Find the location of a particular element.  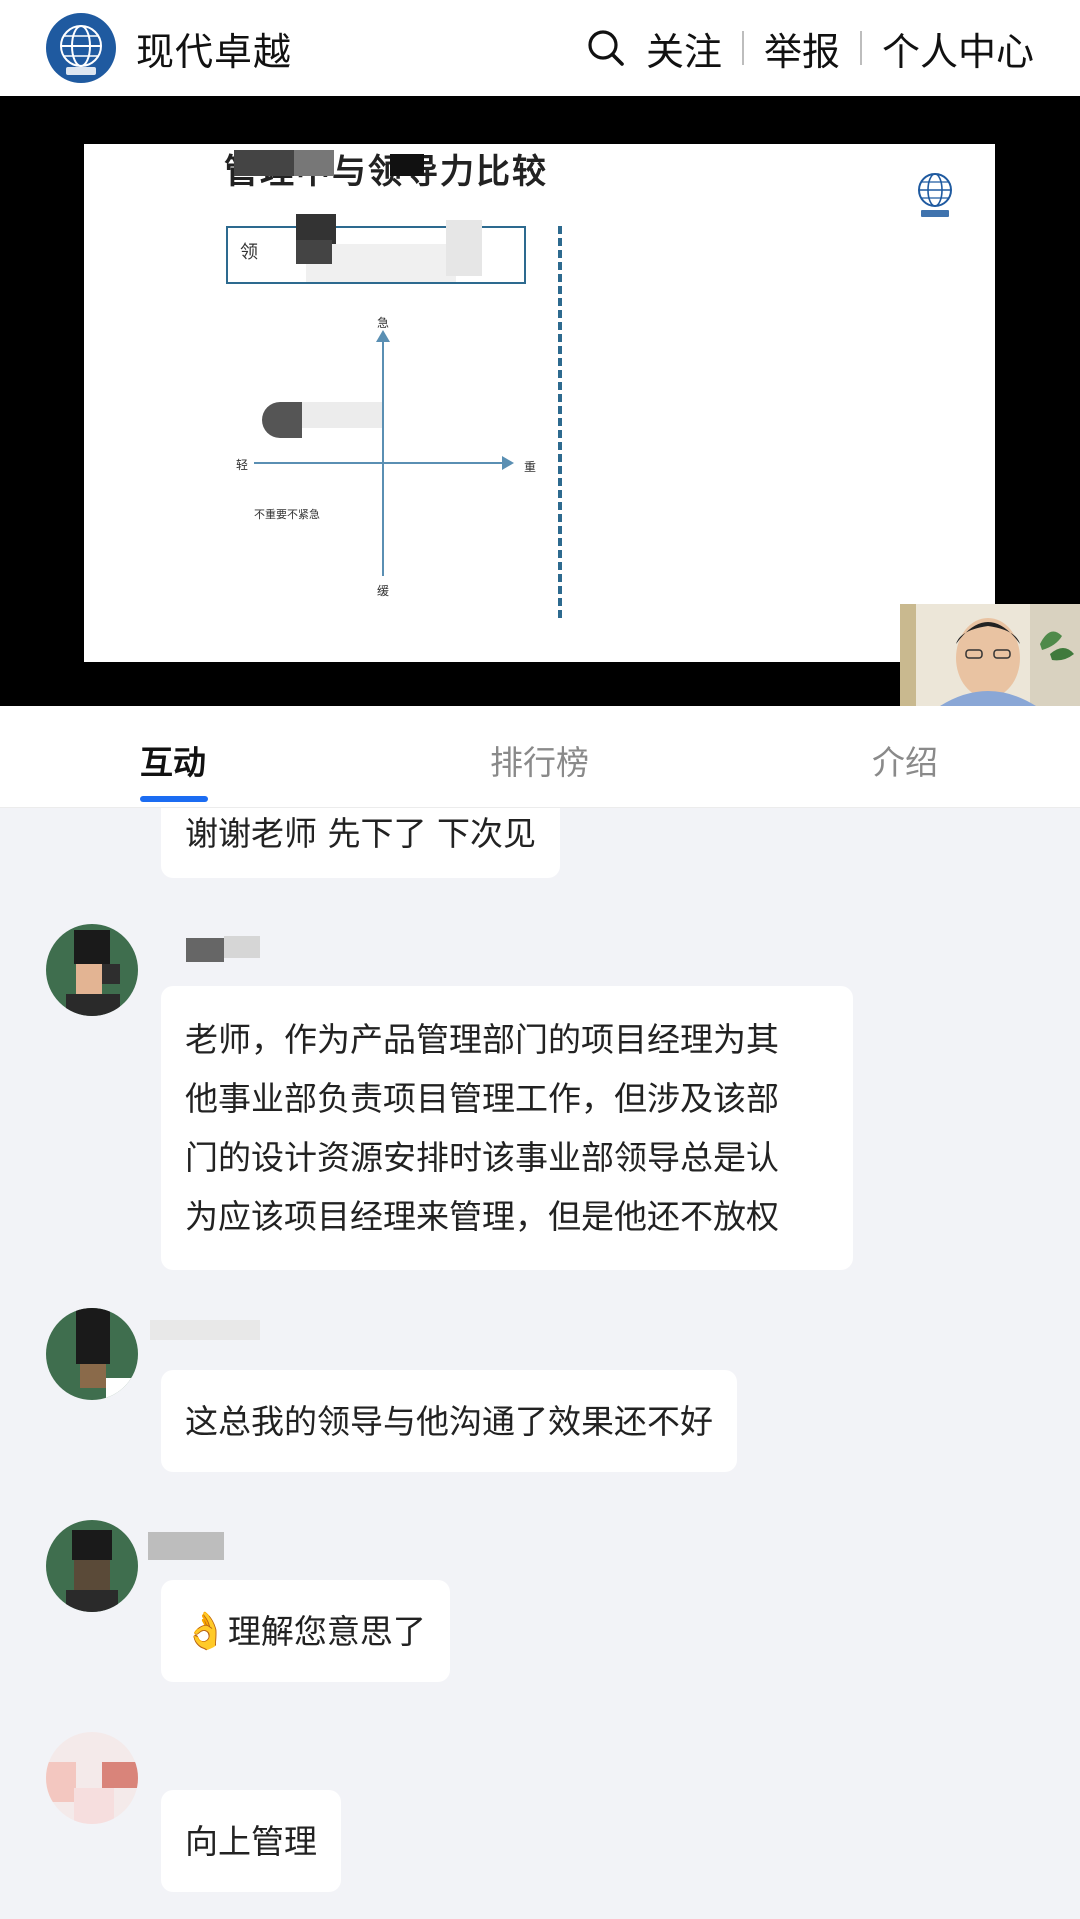

vertical-axis is located at coordinates (383, 456).